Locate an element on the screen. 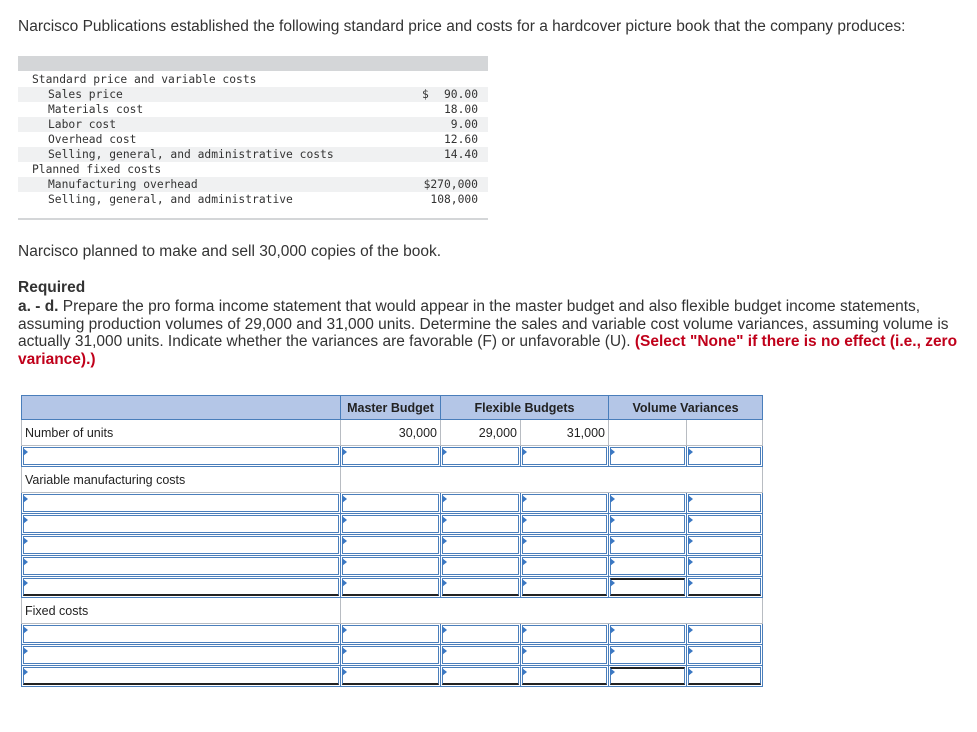  fixed-costs-label: Fixed costs is located at coordinates (181, 610).